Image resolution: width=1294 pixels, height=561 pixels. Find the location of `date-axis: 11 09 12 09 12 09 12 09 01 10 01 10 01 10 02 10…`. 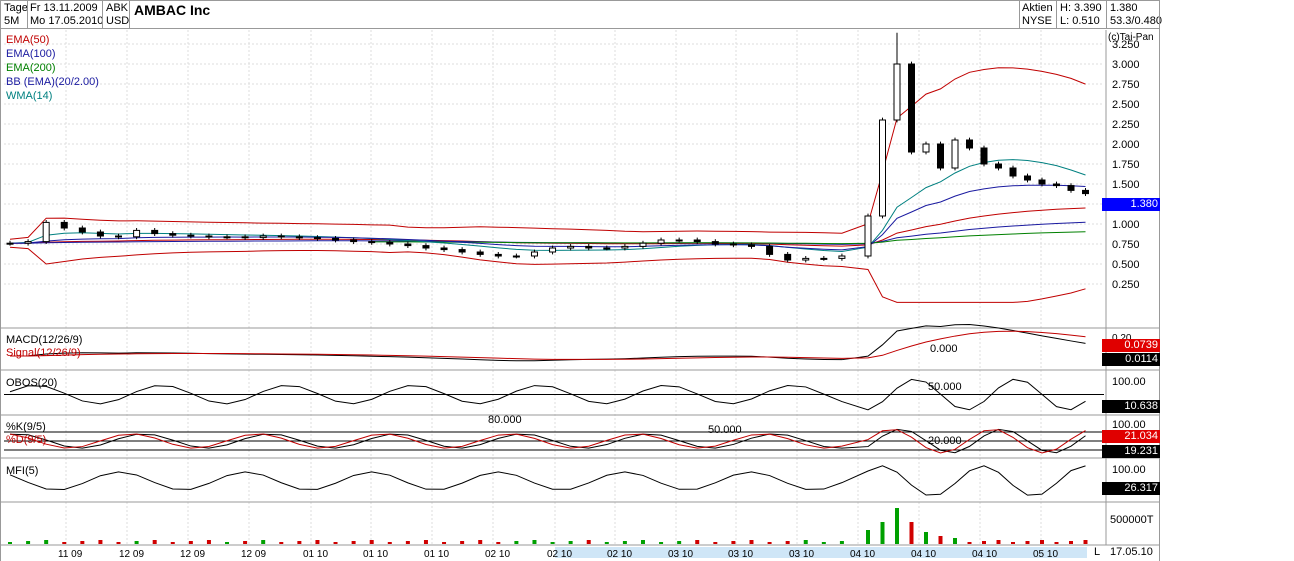

date-axis: 11 09 12 09 12 09 12 09 01 10 01 10 01 10 02 10… is located at coordinates (572, 553).